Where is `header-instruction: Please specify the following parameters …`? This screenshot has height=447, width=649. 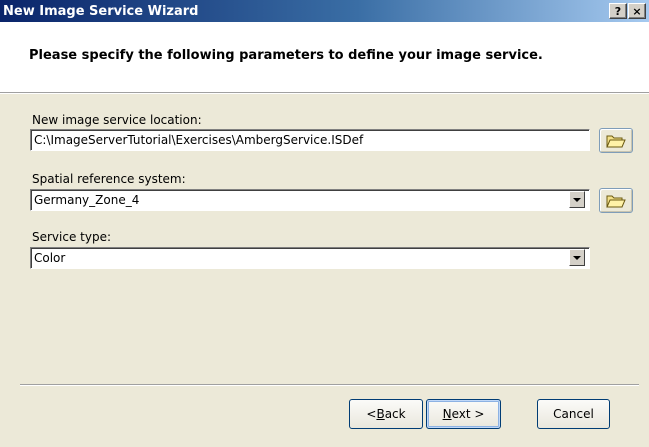 header-instruction: Please specify the following parameters … is located at coordinates (286, 55).